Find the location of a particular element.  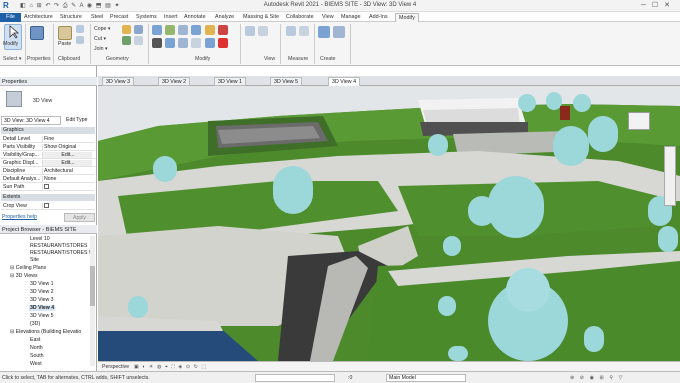

navigation-bar is located at coordinates (670, 176).